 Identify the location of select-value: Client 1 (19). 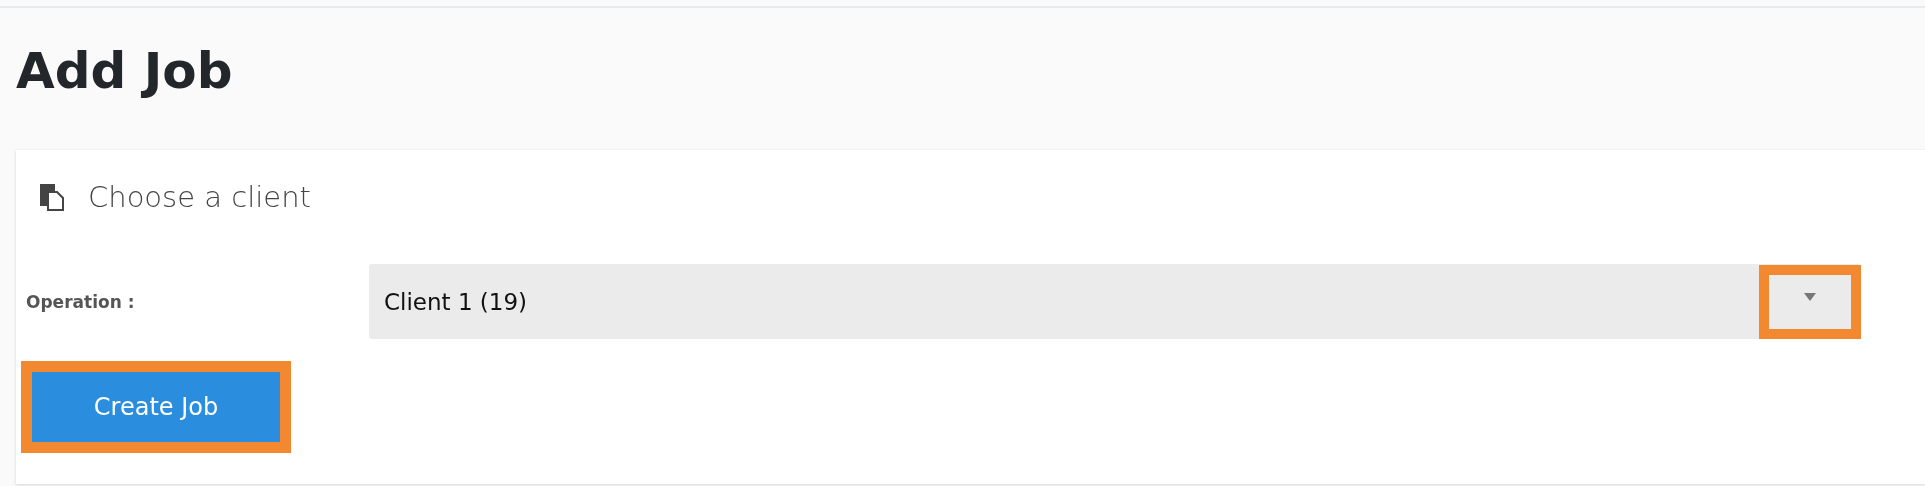
(455, 301).